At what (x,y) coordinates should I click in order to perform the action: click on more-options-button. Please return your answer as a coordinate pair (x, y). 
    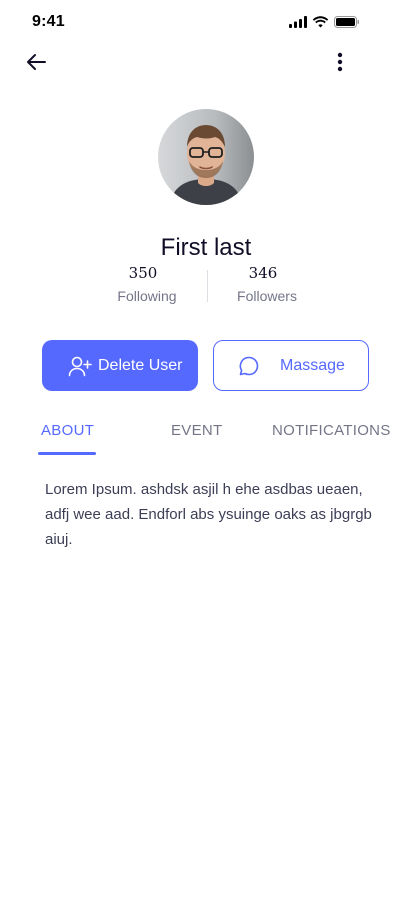
    Looking at the image, I should click on (340, 64).